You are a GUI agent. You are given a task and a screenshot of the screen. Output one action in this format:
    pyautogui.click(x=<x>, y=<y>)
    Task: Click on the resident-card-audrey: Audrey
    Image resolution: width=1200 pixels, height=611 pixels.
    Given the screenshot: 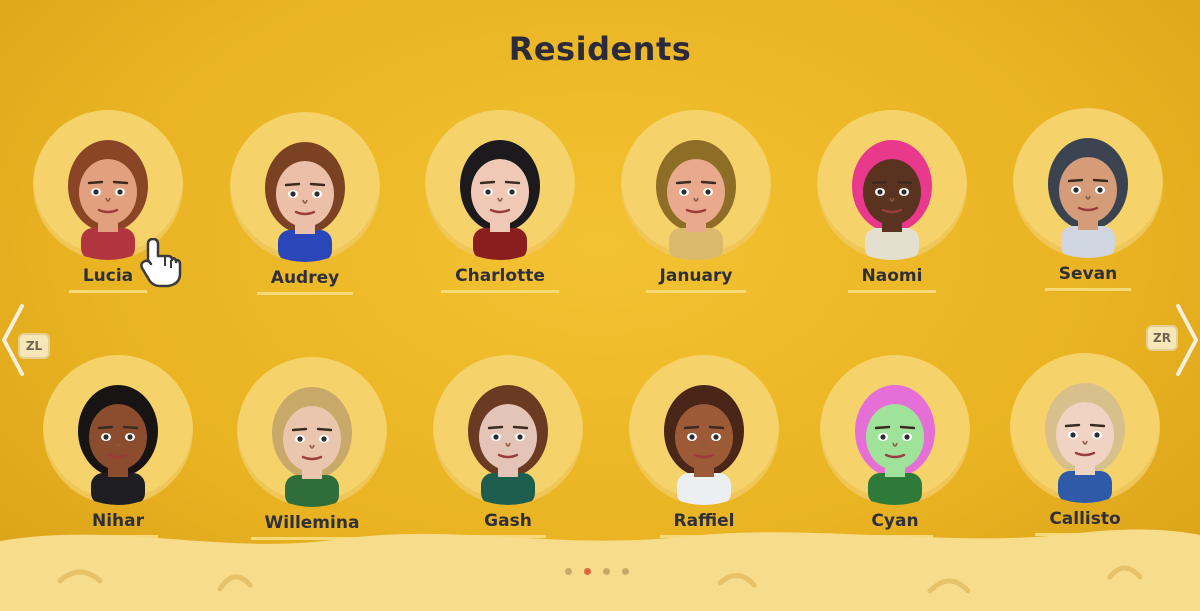 What is the action you would take?
    pyautogui.click(x=305, y=217)
    